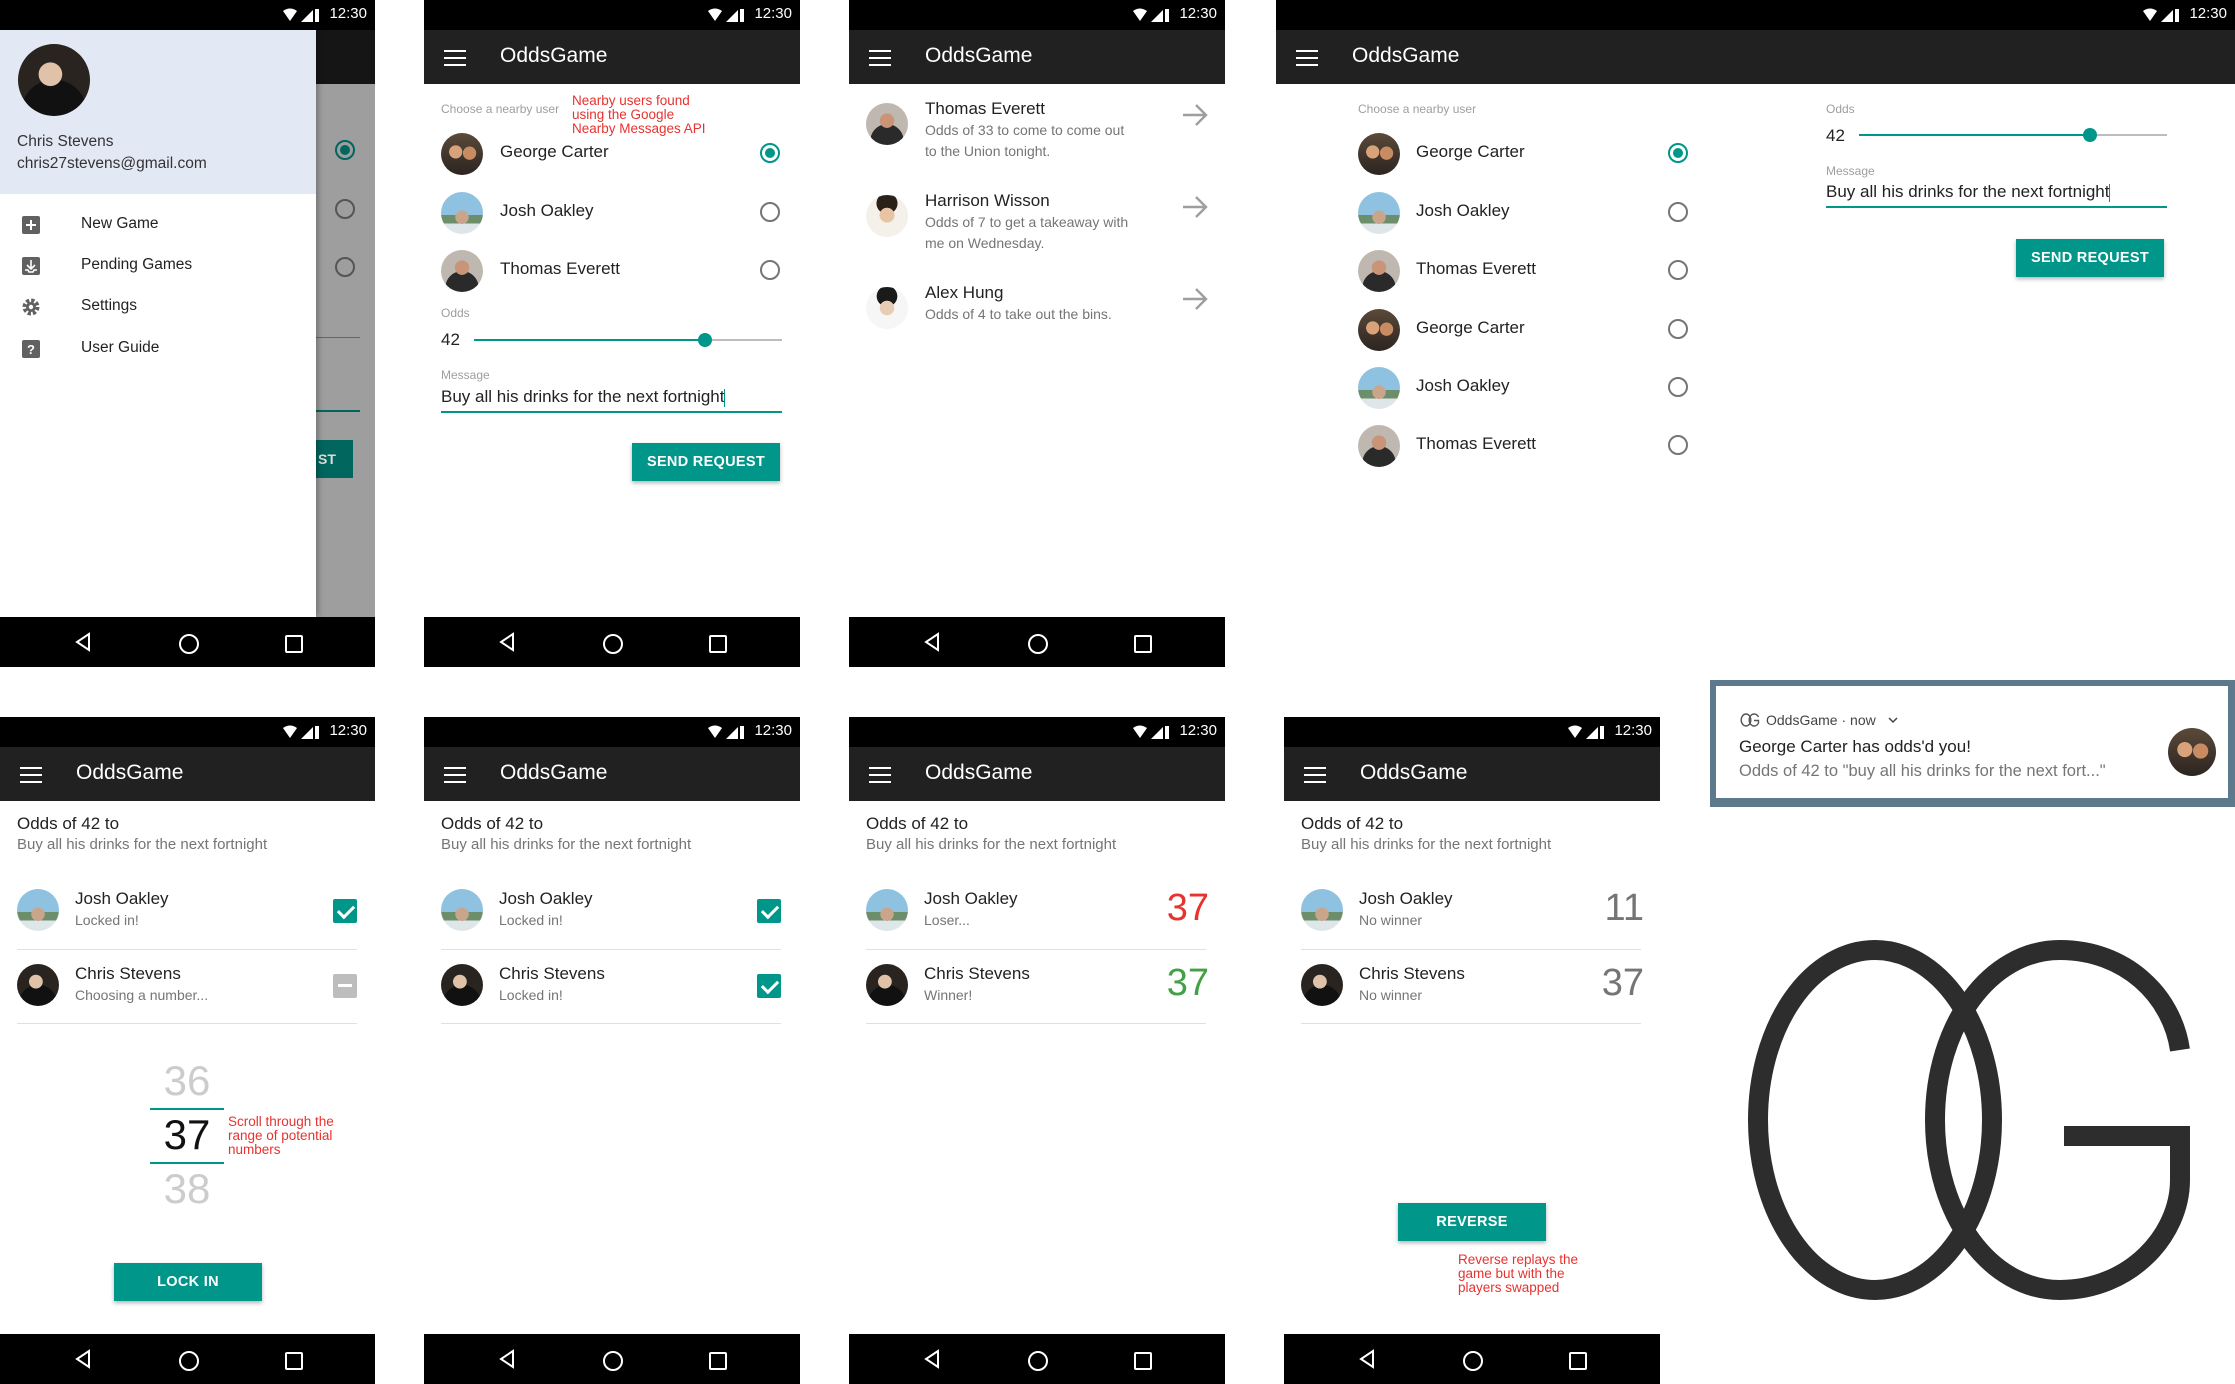  Describe the element at coordinates (254, 1149) in the screenshot. I see `annotation-line: numbers` at that location.